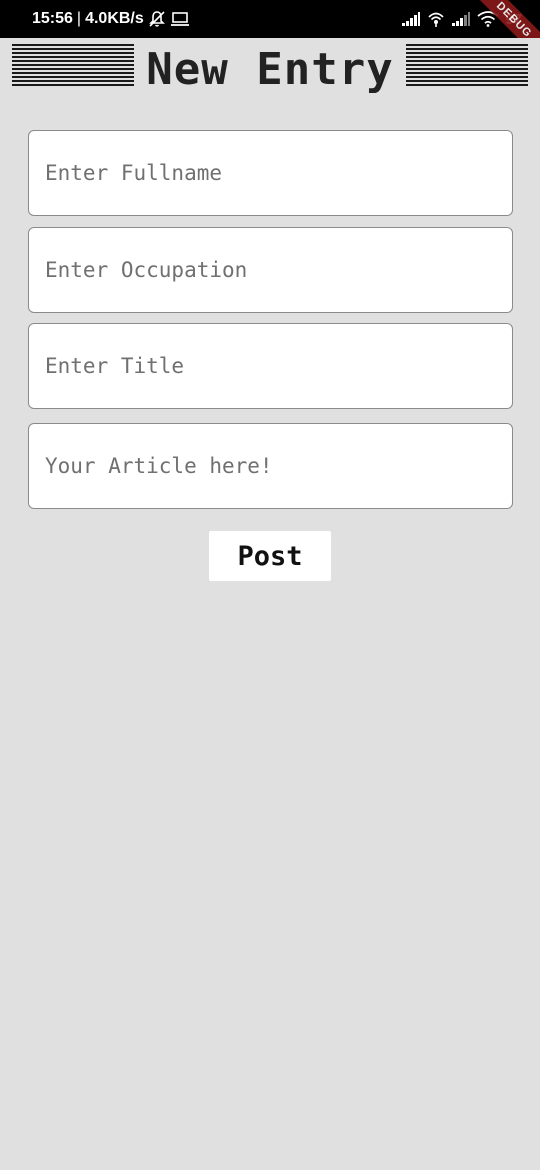  What do you see at coordinates (436, 19) in the screenshot?
I see `hotspot-icon` at bounding box center [436, 19].